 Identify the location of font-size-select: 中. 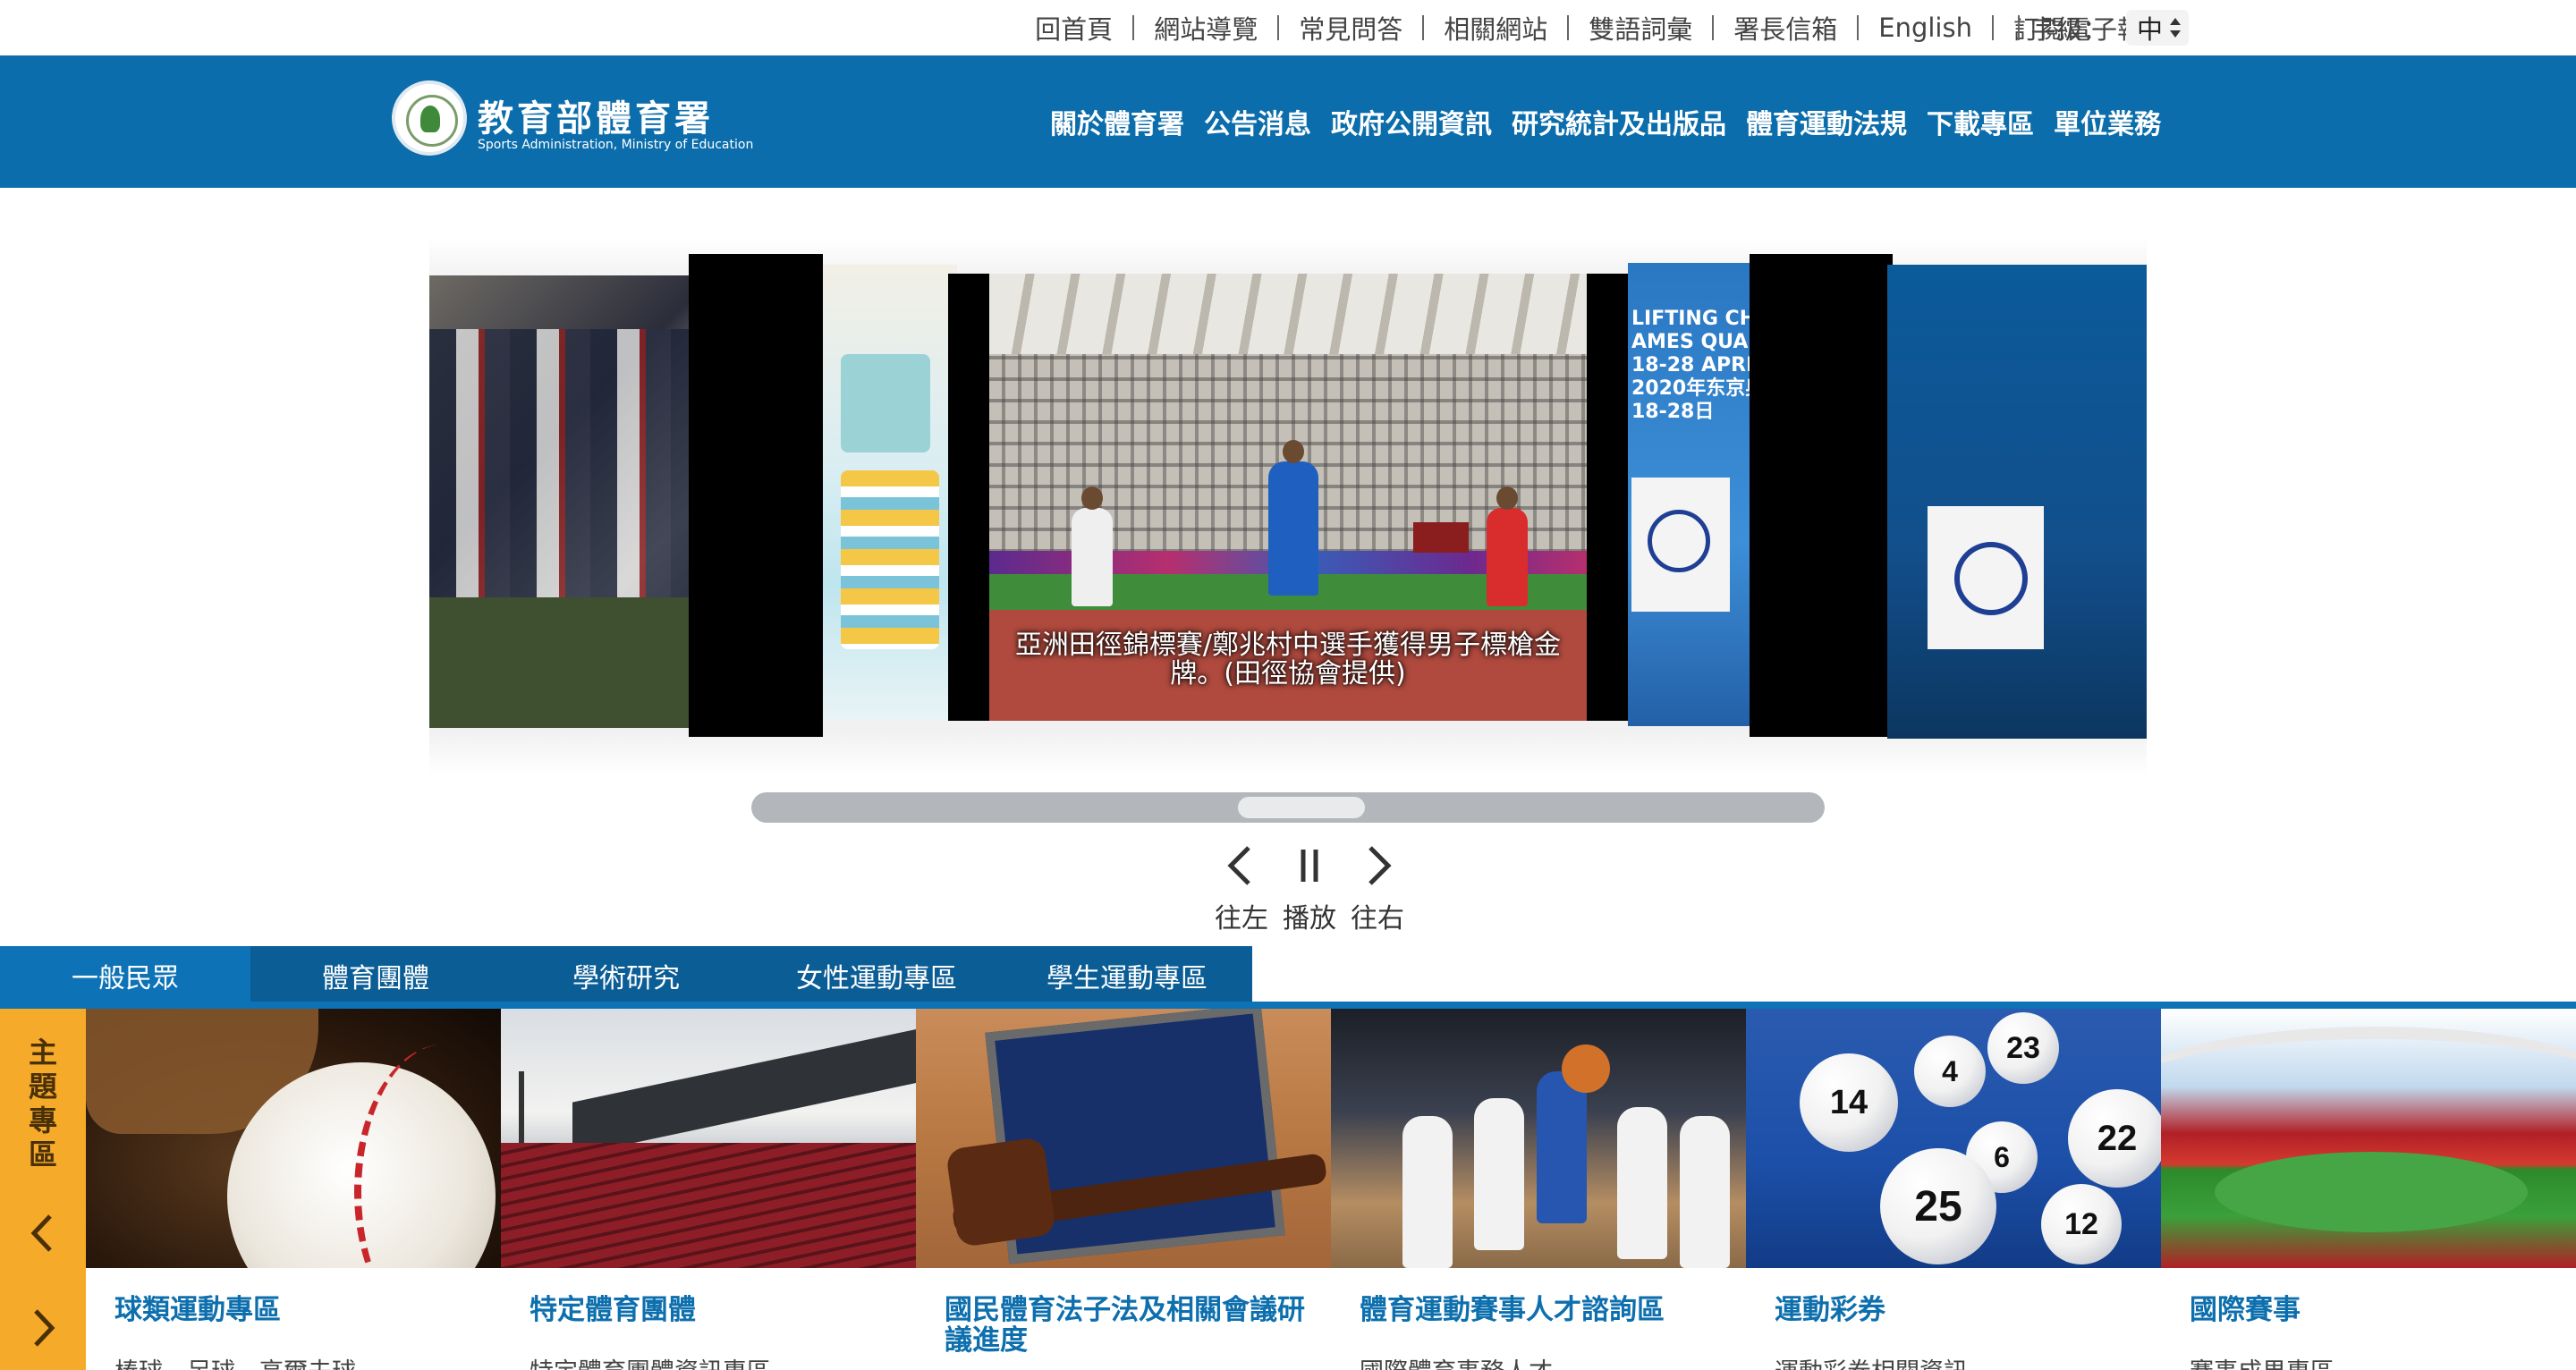
(2158, 28).